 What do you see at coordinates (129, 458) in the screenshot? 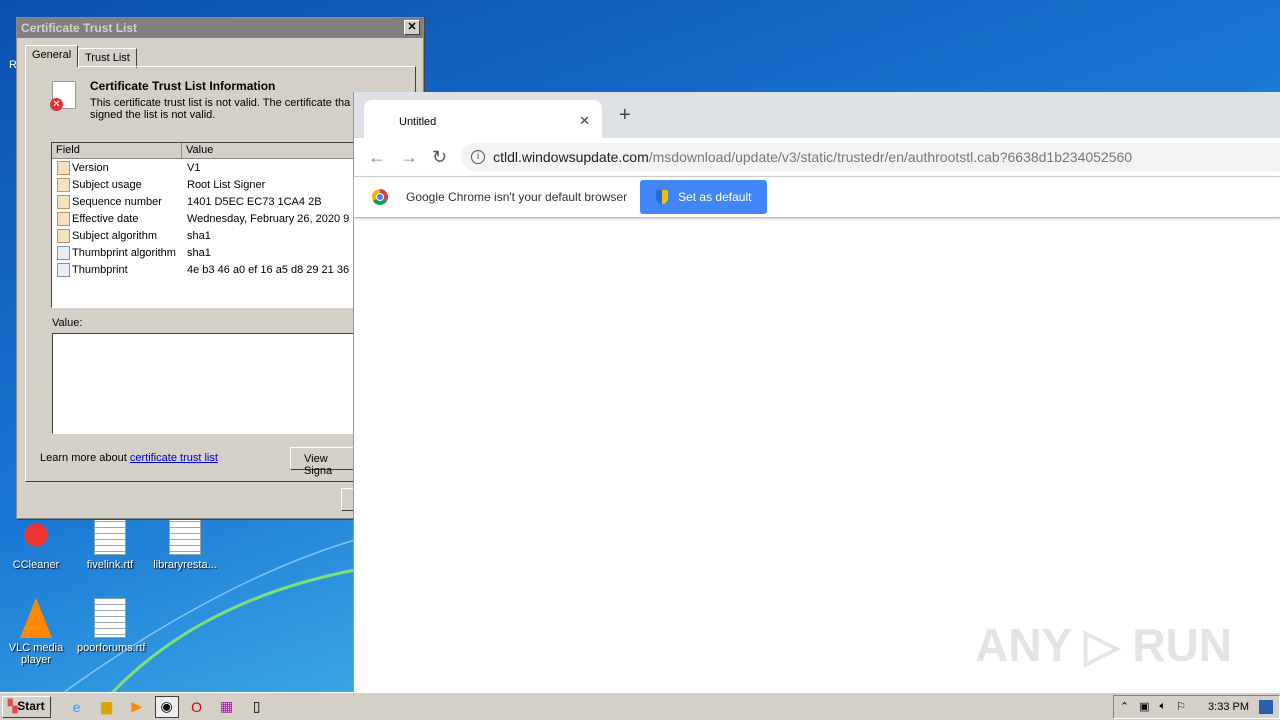
I see `learn-more-text: Learn more about certificate trust list` at bounding box center [129, 458].